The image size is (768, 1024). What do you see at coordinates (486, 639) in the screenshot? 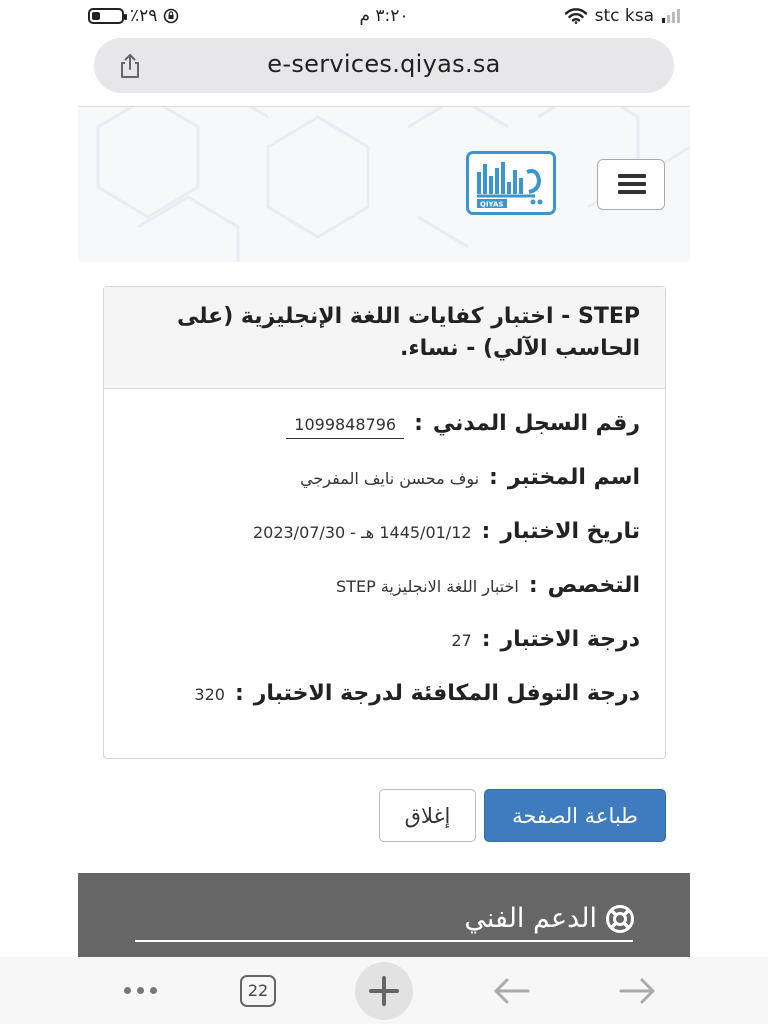
I see `test-score-colon: :` at bounding box center [486, 639].